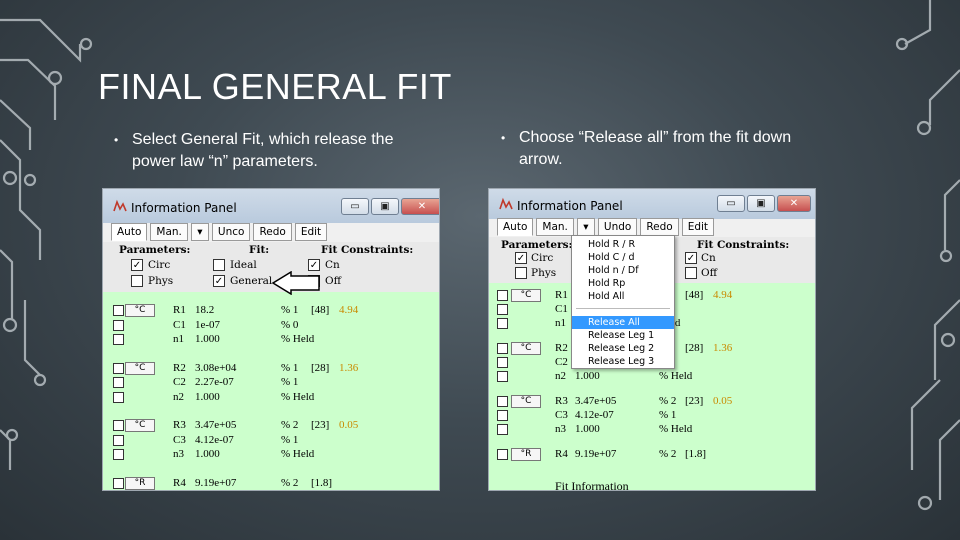 This screenshot has height=540, width=960. I want to click on menu-item-hold-rp: Hold Rp, so click(623, 283).